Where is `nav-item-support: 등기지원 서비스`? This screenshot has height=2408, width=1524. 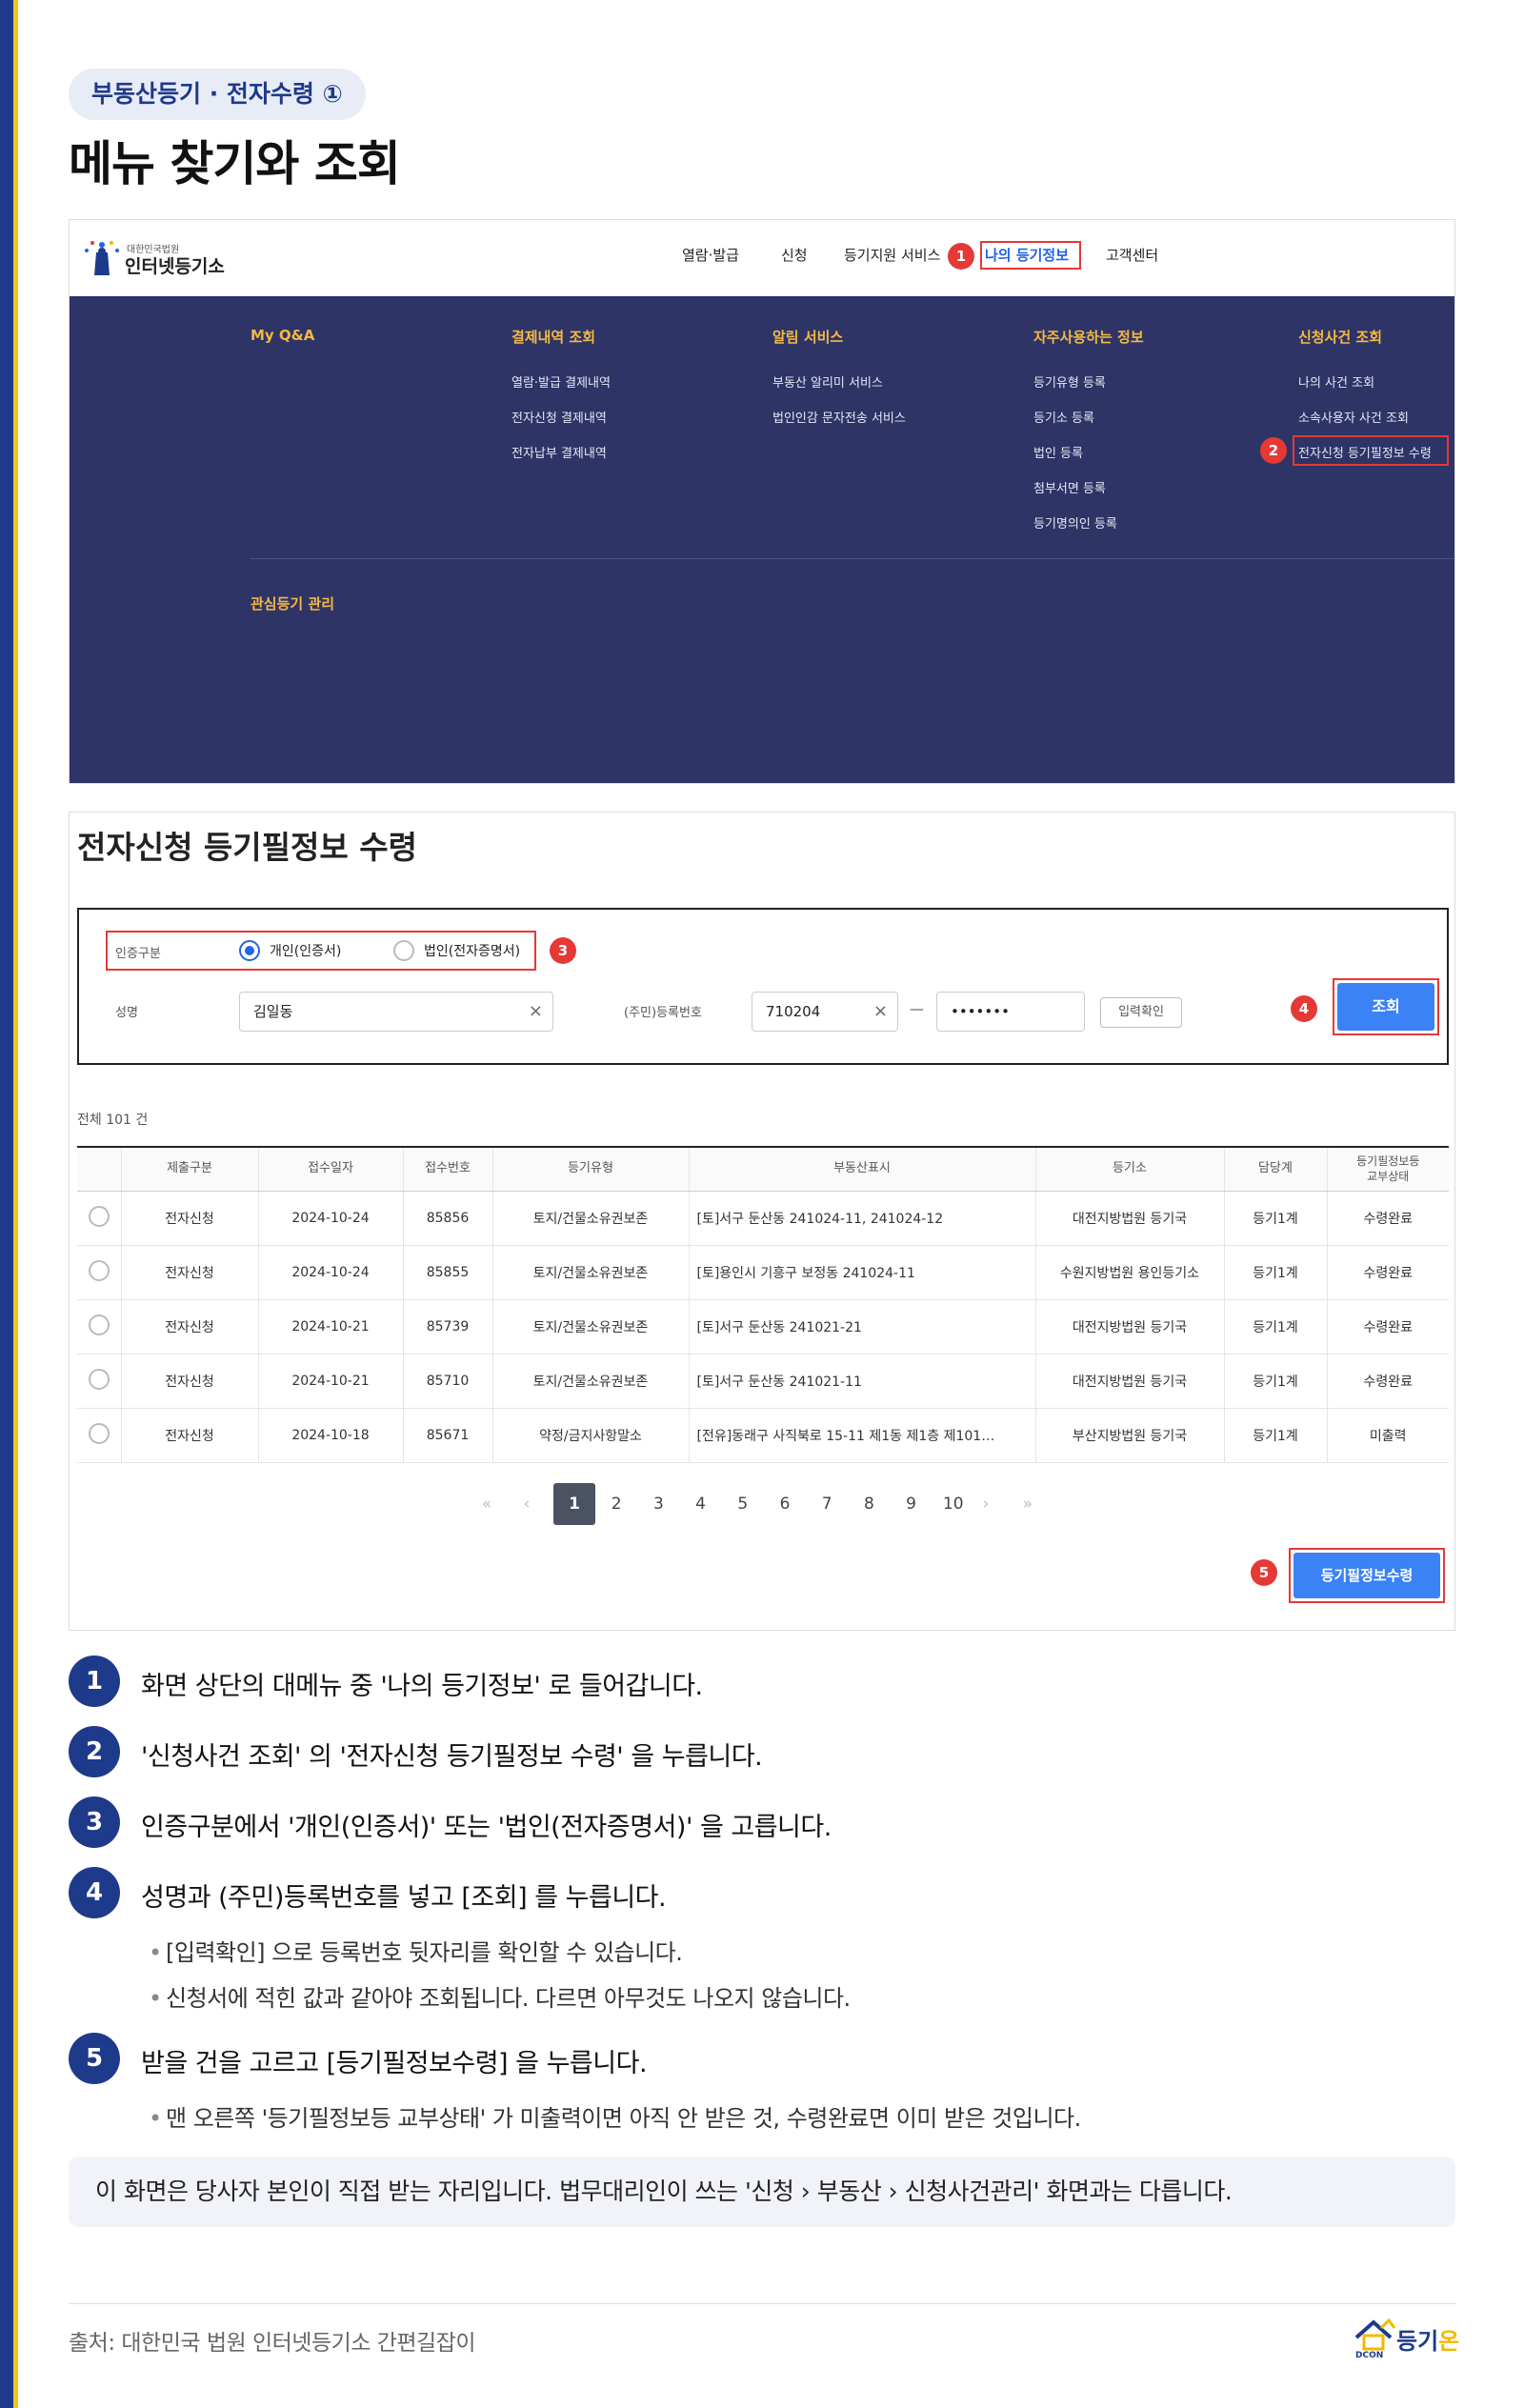 nav-item-support: 등기지원 서비스 is located at coordinates (892, 255).